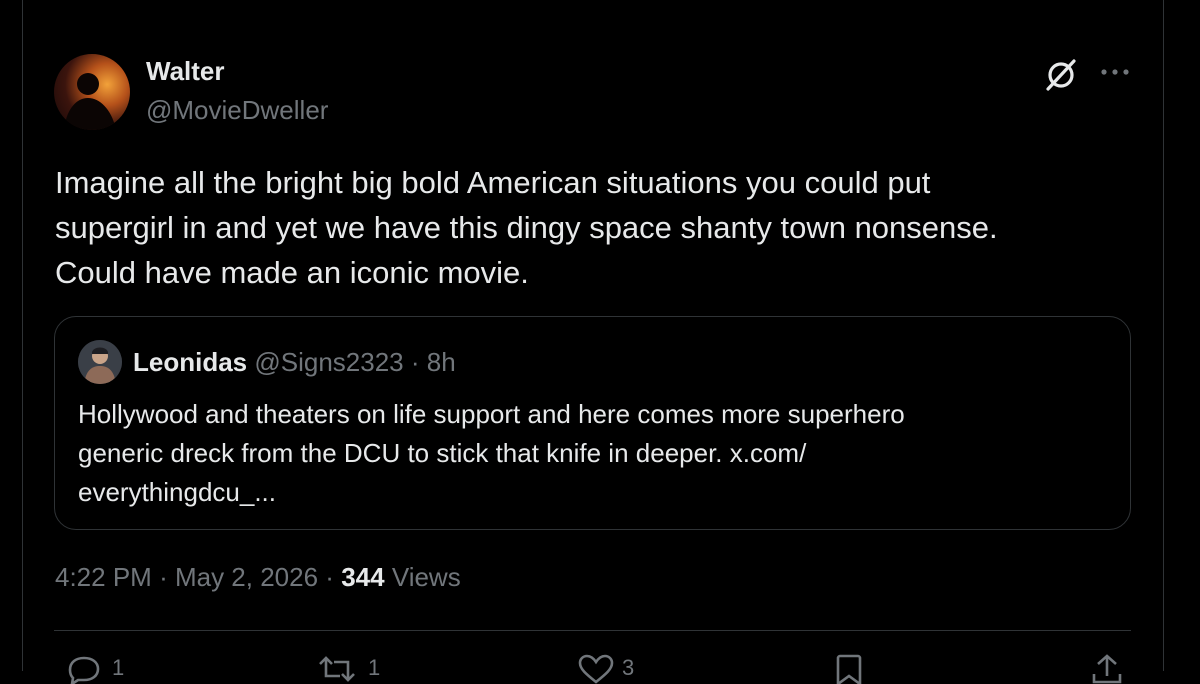  I want to click on repost-button, so click(337, 669).